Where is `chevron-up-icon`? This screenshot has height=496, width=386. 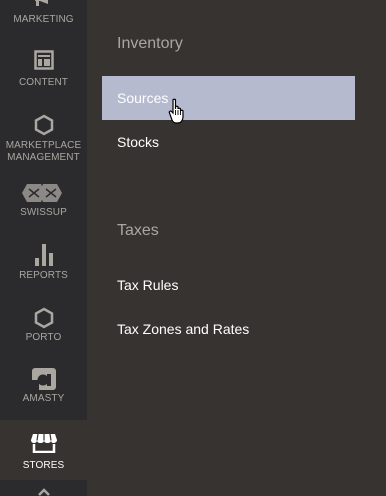 chevron-up-icon is located at coordinates (43, 492).